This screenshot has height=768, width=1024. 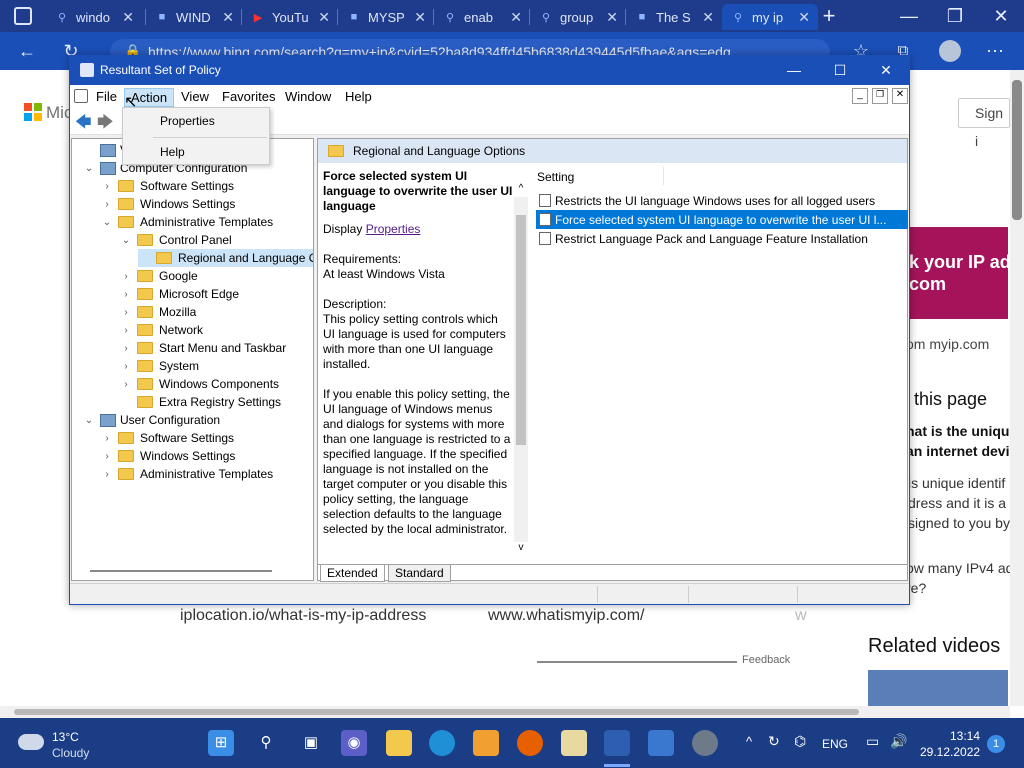 I want to click on tree-node: › Start Menu and Taskbar, so click(x=202, y=348).